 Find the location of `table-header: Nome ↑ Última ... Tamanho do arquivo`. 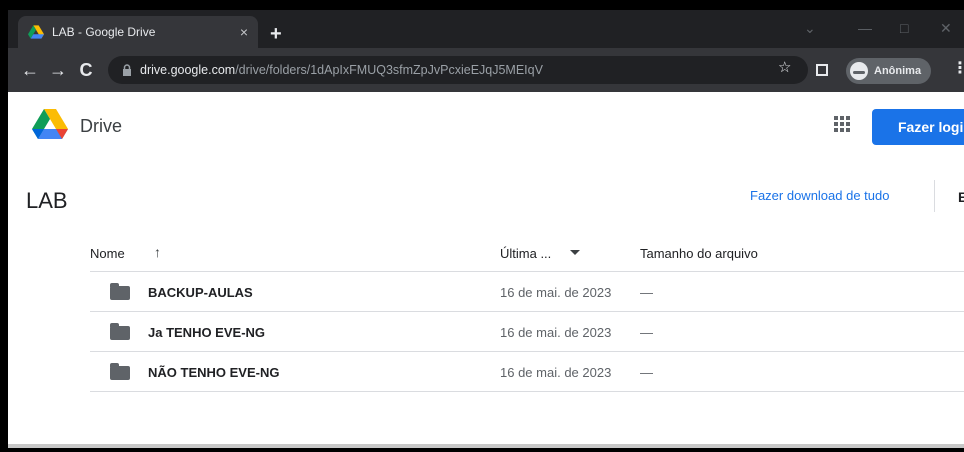

table-header: Nome ↑ Última ... Tamanho do arquivo is located at coordinates (527, 252).